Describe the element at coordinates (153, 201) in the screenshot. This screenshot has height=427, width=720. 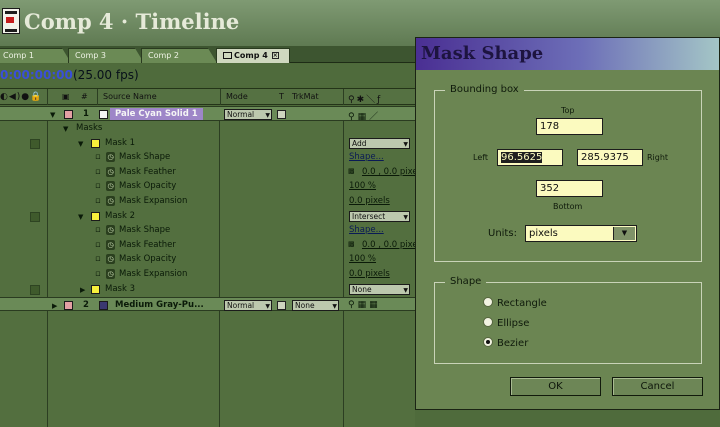
I see `property-label: Mask Expansion` at that location.